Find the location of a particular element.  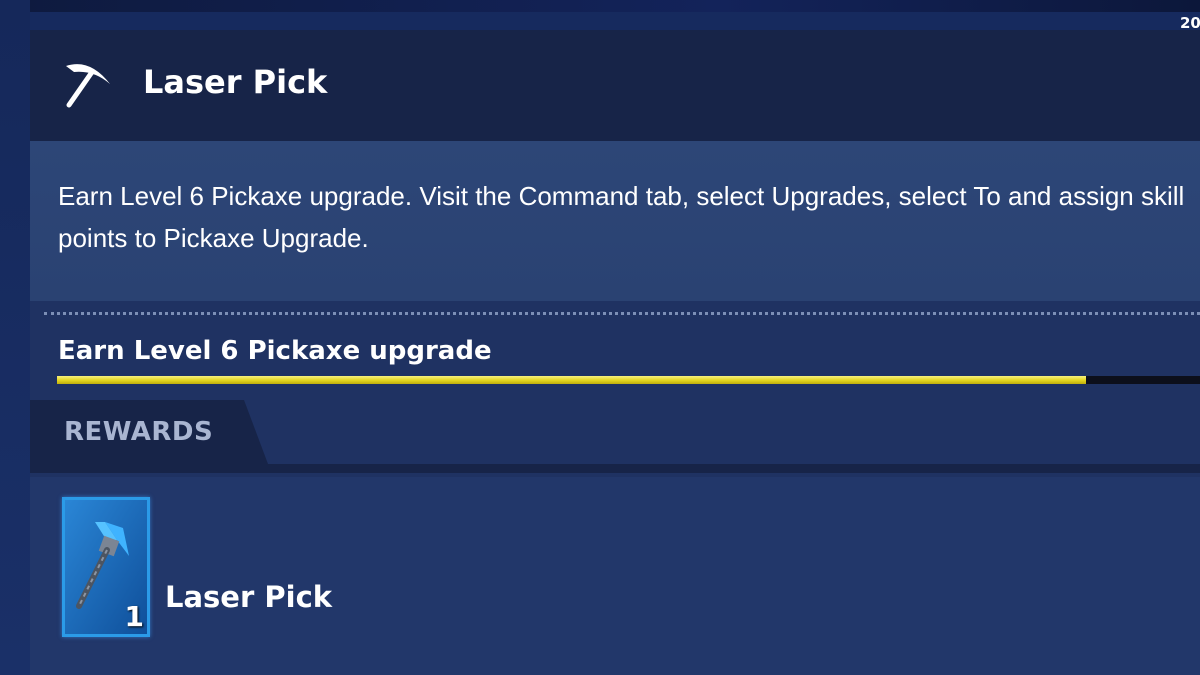

reward-card: 1 is located at coordinates (106, 567).